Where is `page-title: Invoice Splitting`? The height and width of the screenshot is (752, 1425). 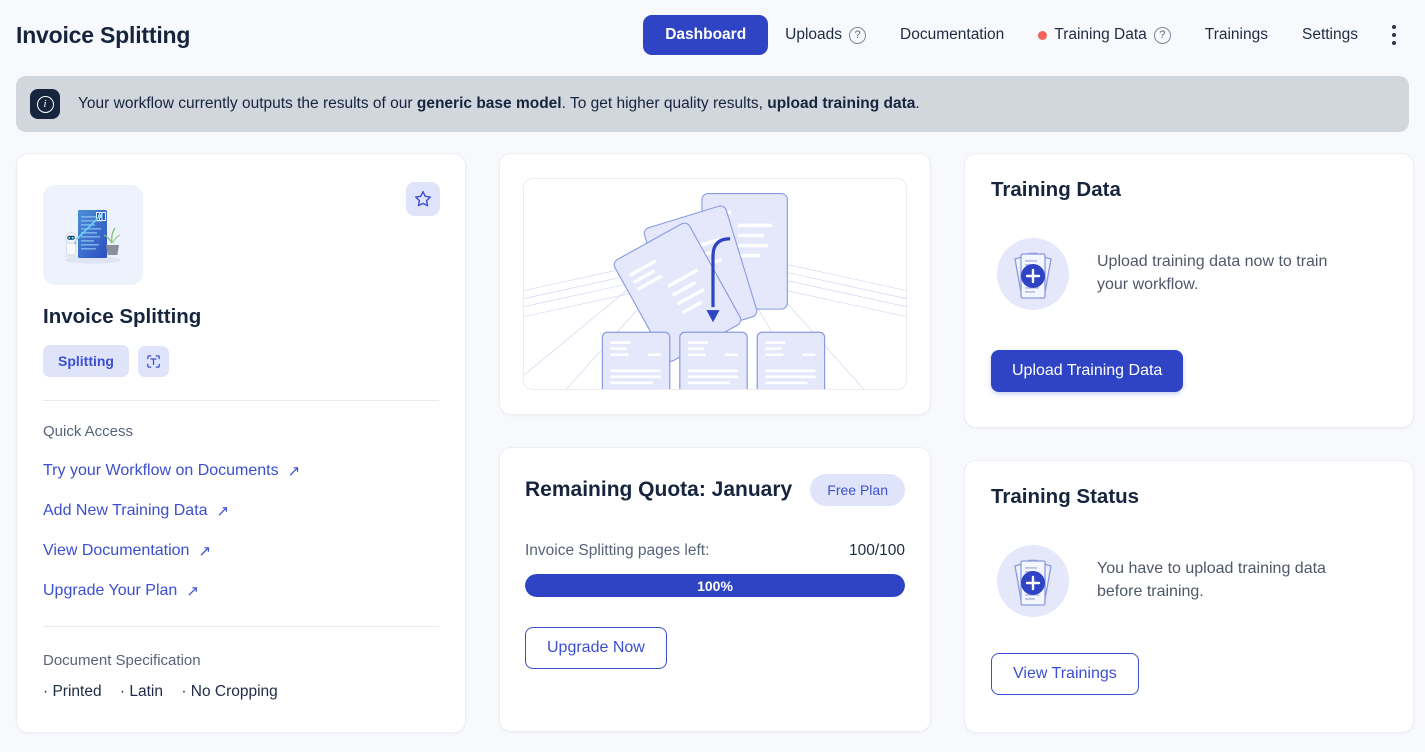 page-title: Invoice Splitting is located at coordinates (103, 34).